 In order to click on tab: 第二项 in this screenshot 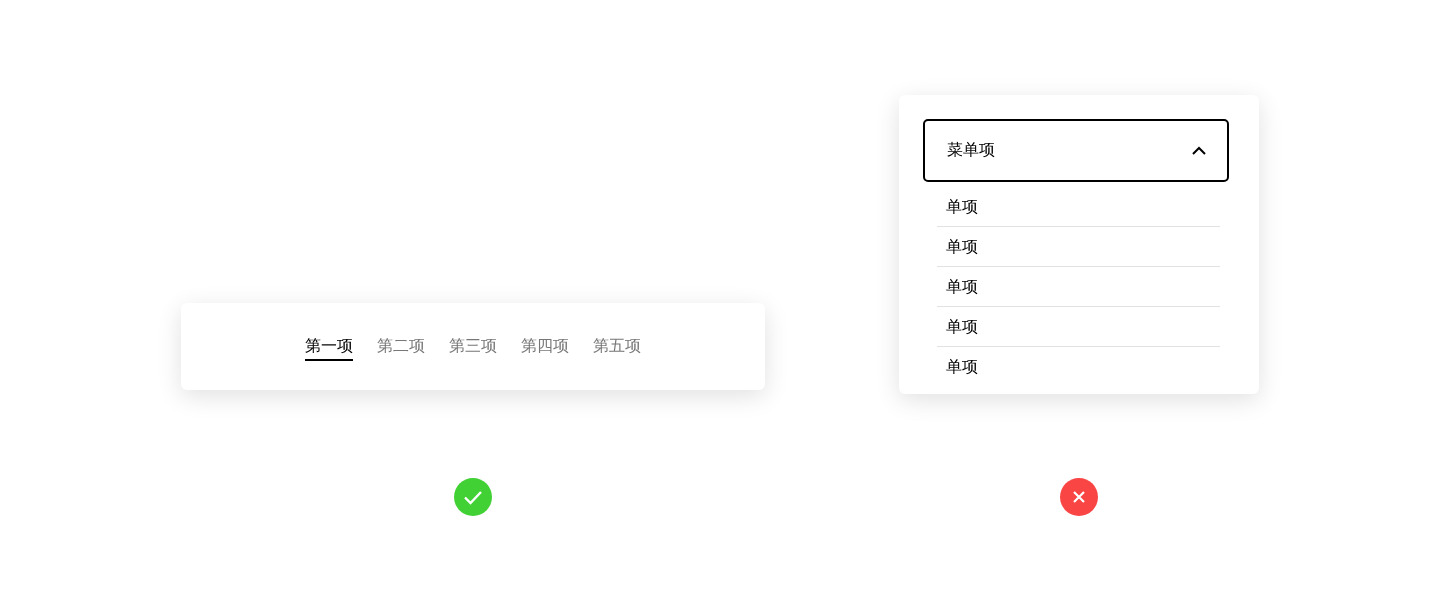, I will do `click(401, 348)`.